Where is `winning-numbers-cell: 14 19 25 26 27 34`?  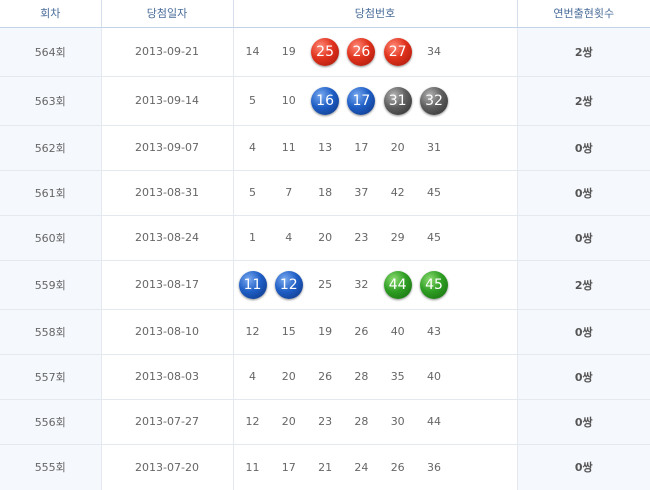
winning-numbers-cell: 14 19 25 26 27 34 is located at coordinates (375, 52).